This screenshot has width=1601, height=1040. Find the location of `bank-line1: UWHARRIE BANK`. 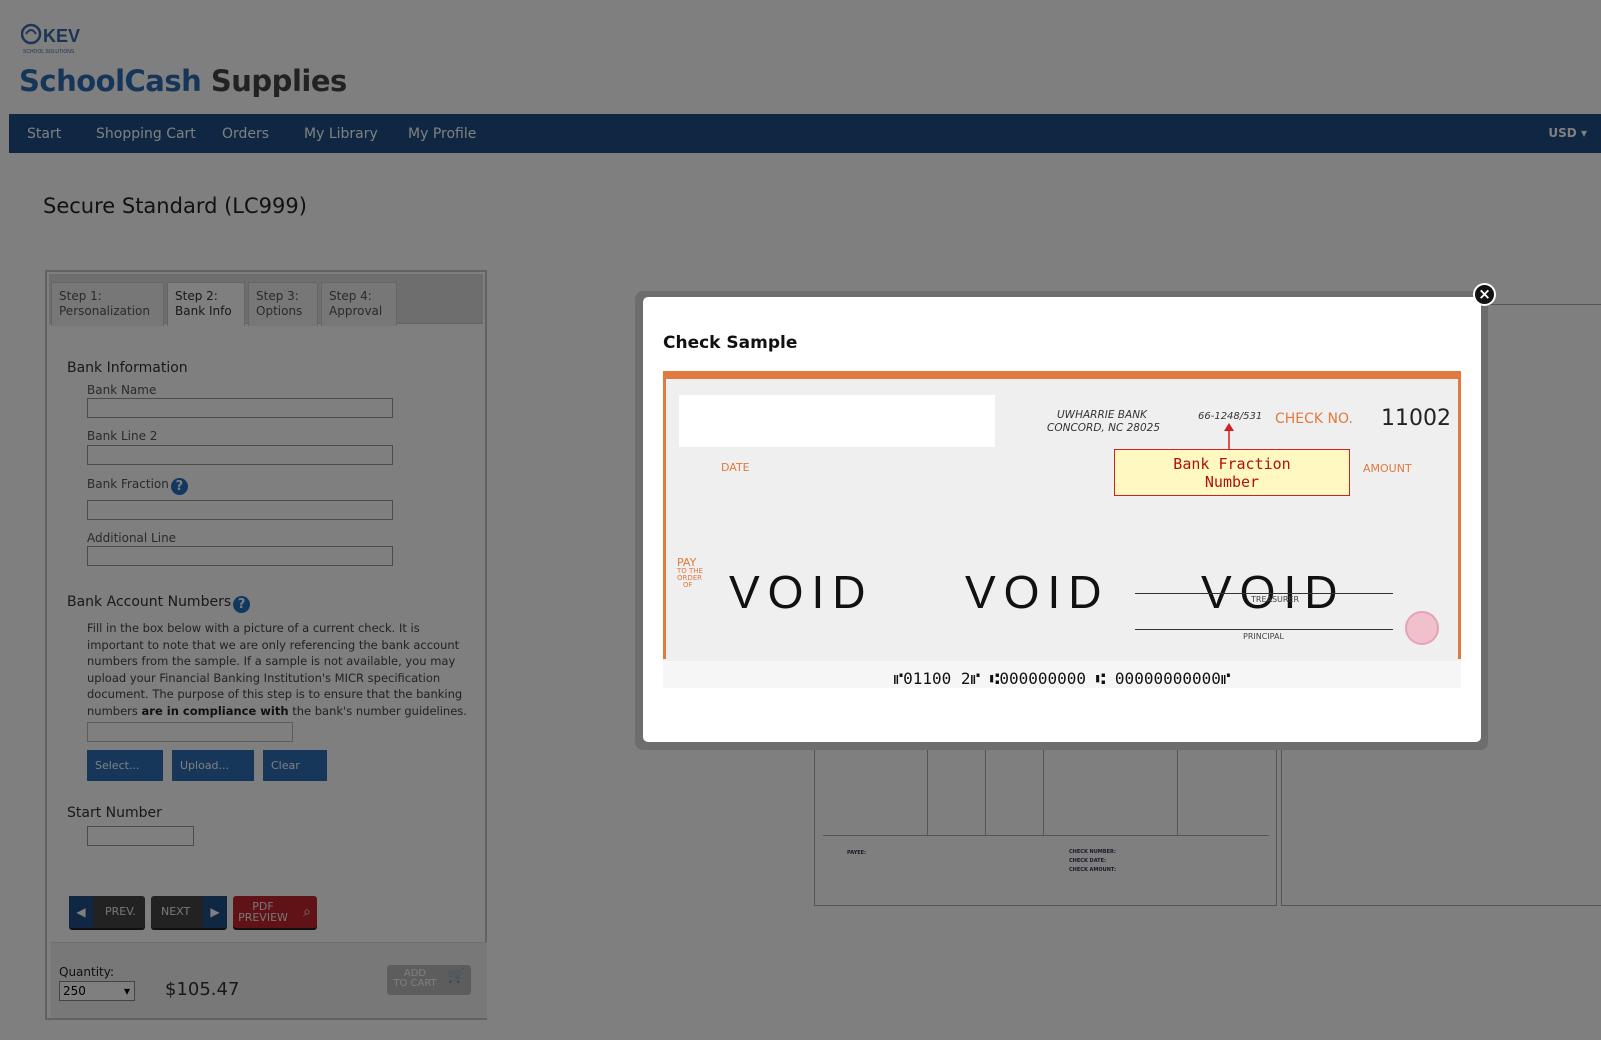

bank-line1: UWHARRIE BANK is located at coordinates (1102, 415).